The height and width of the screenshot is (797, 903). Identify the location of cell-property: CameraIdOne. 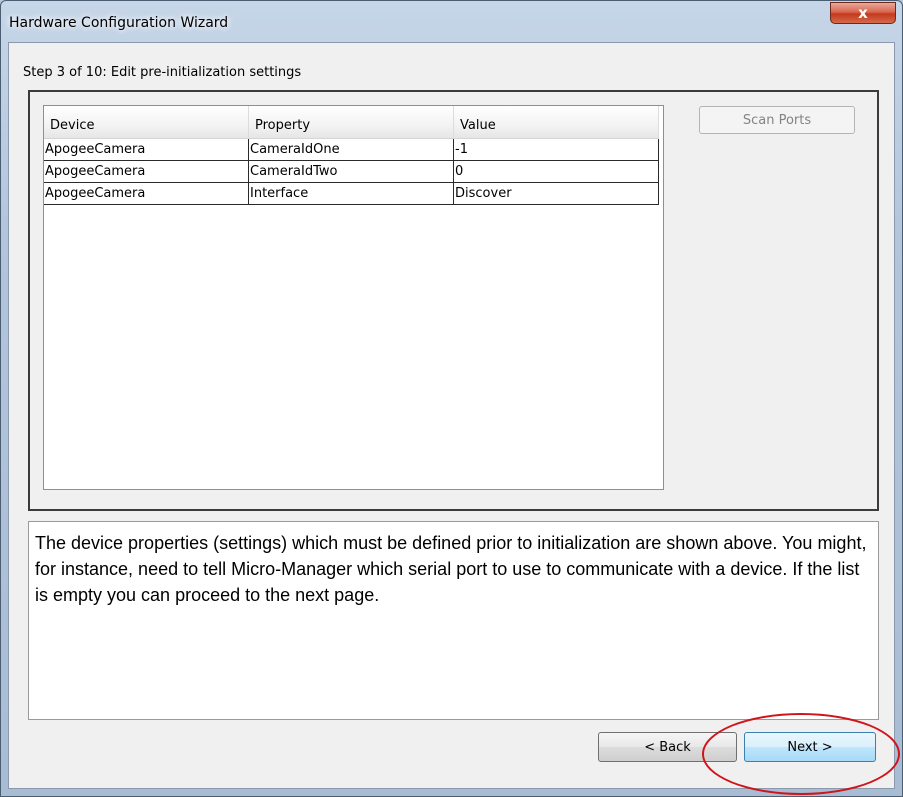
(351, 149).